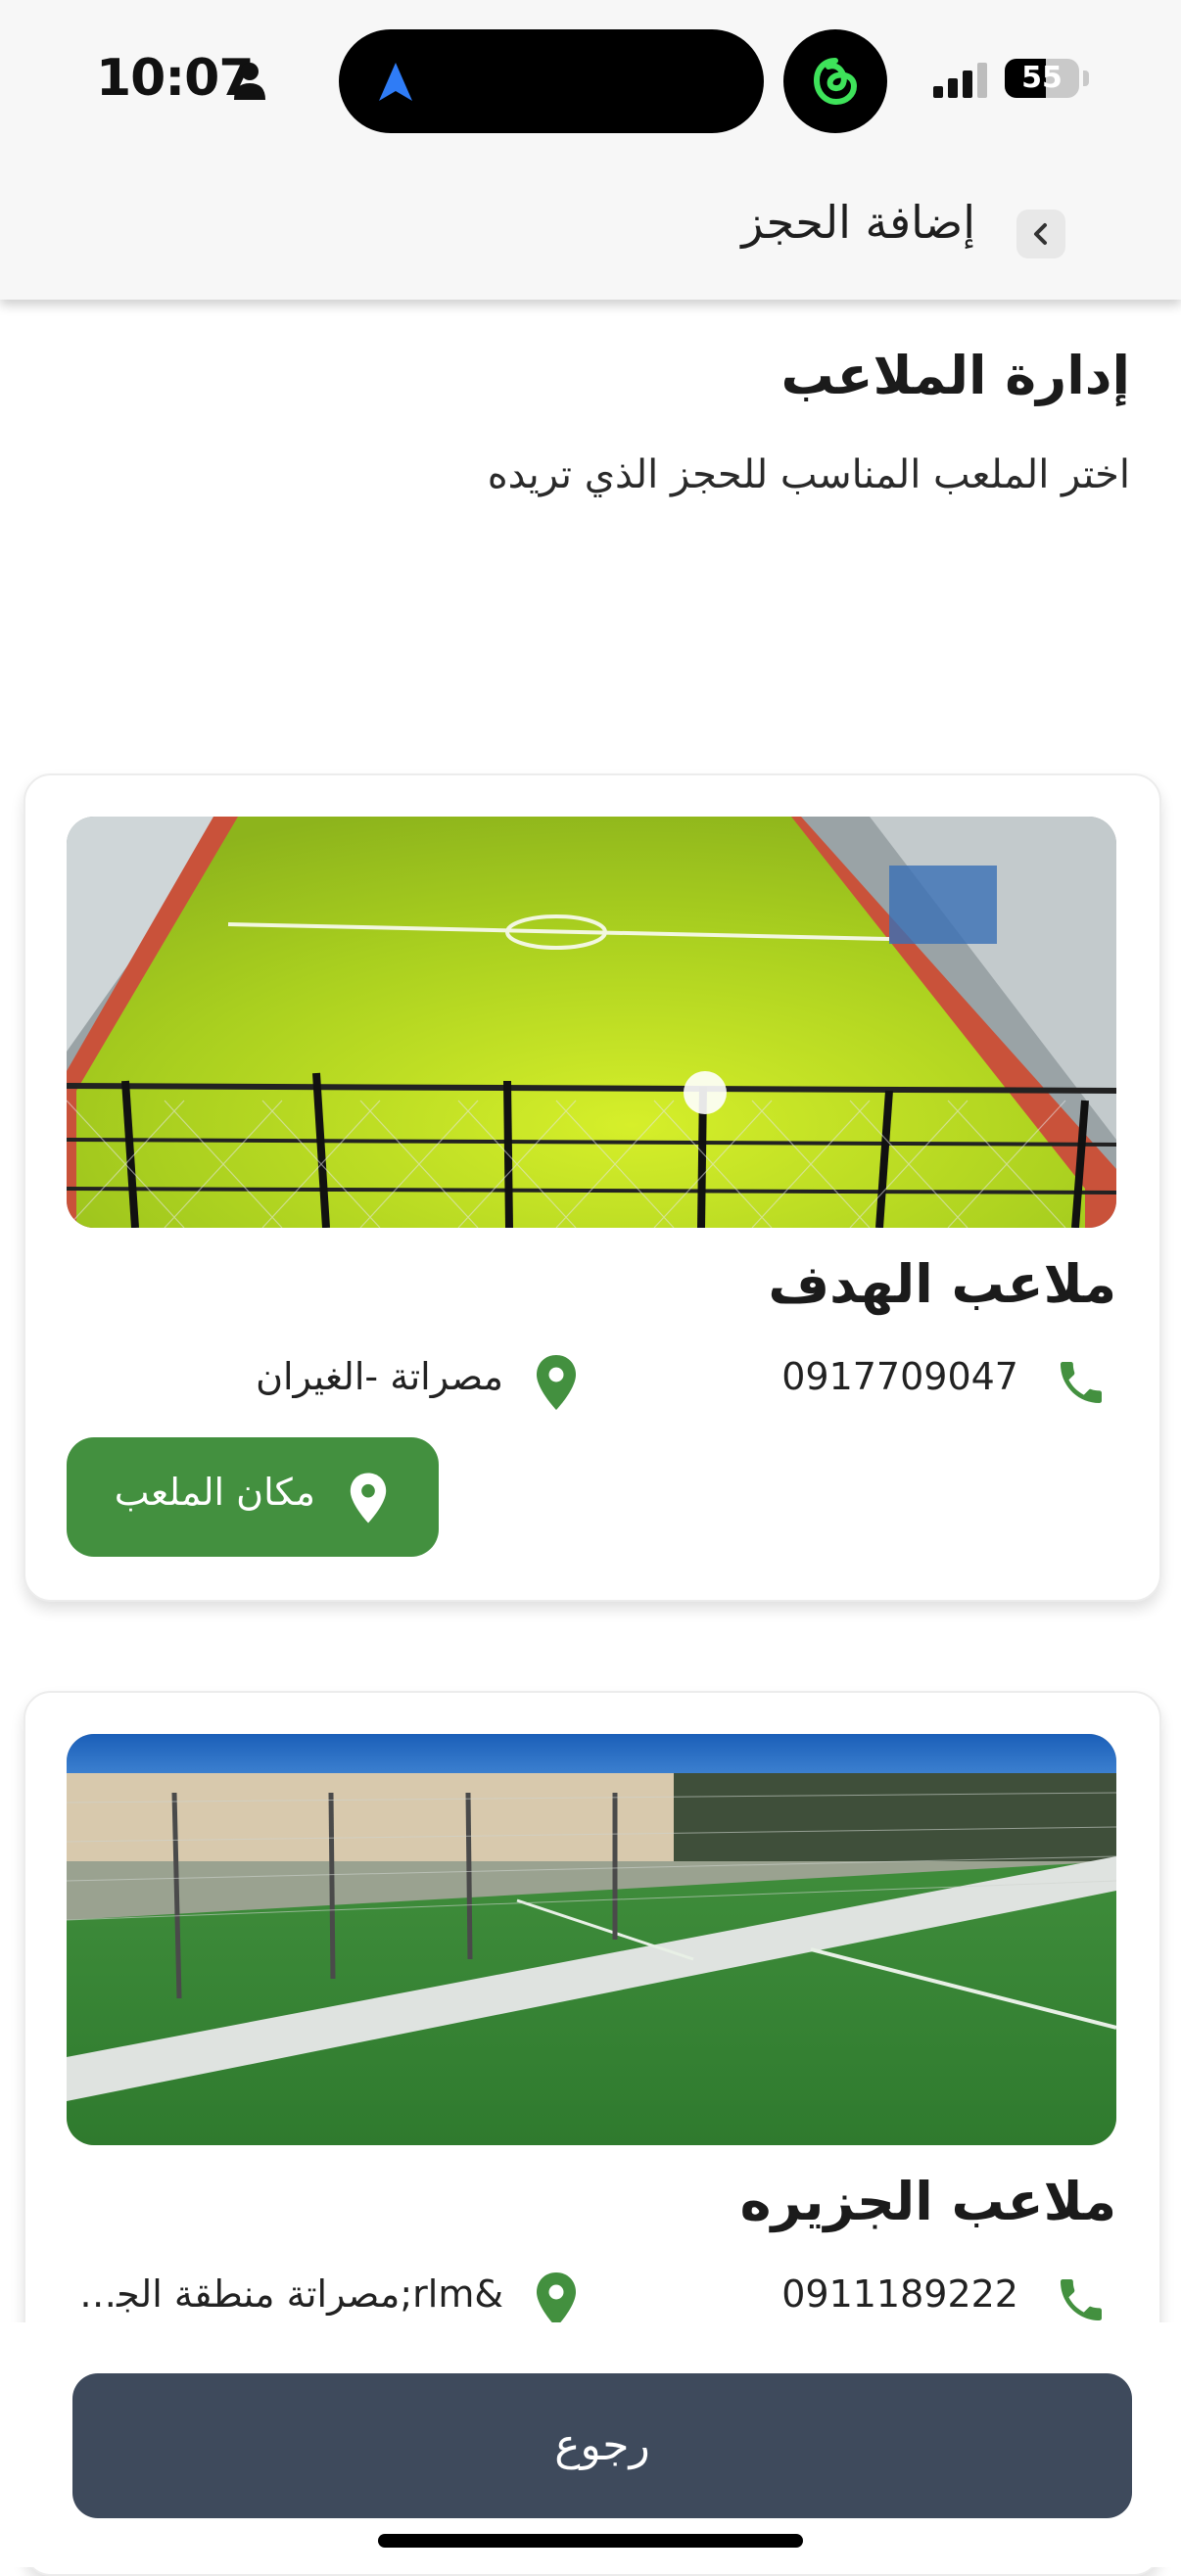  I want to click on header-back-button, so click(1040, 234).